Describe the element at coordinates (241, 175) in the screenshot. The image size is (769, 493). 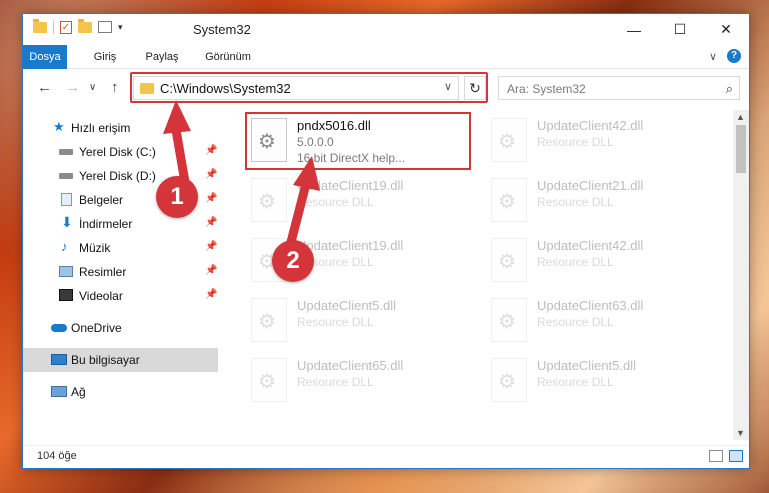
I see `annotation-arrows` at that location.